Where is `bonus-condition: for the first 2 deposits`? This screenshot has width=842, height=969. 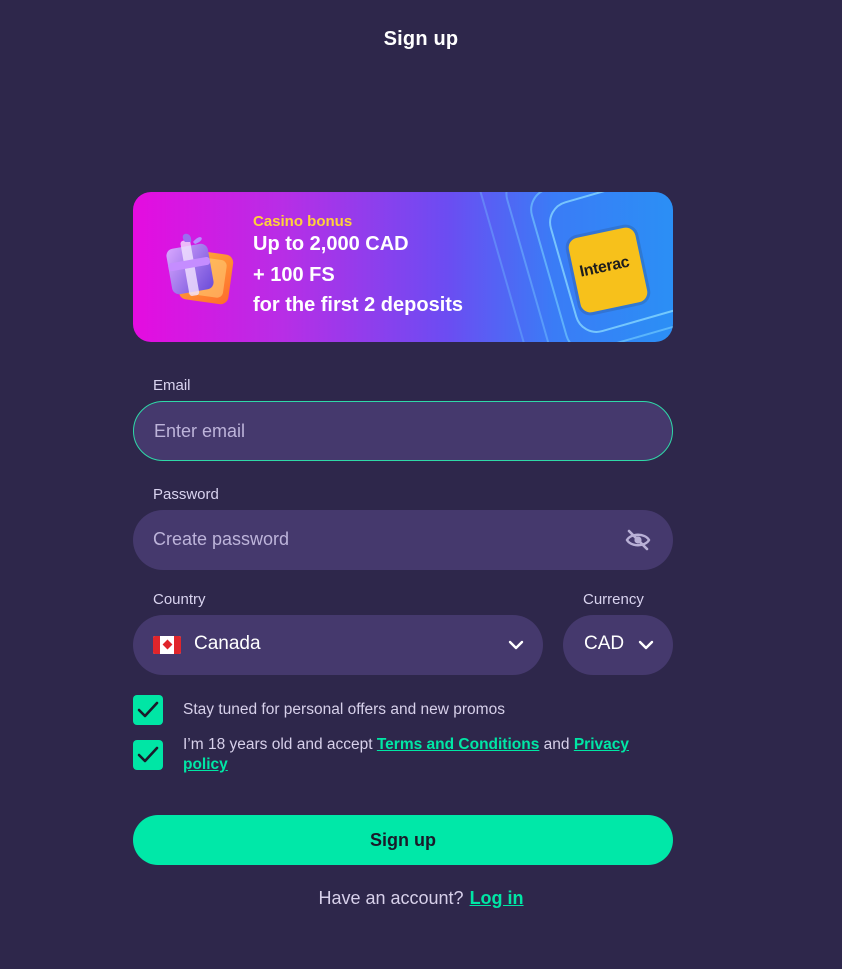
bonus-condition: for the first 2 deposits is located at coordinates (358, 305).